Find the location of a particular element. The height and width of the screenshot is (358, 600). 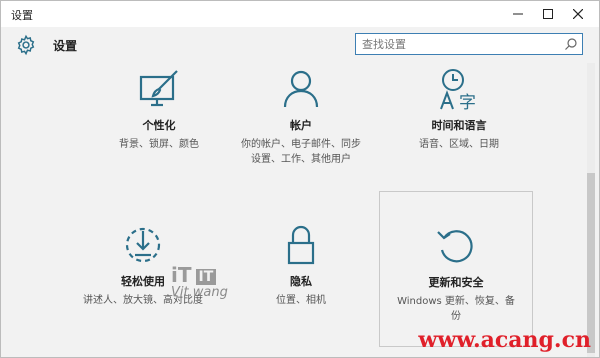

page-title: 设置 is located at coordinates (65, 46).